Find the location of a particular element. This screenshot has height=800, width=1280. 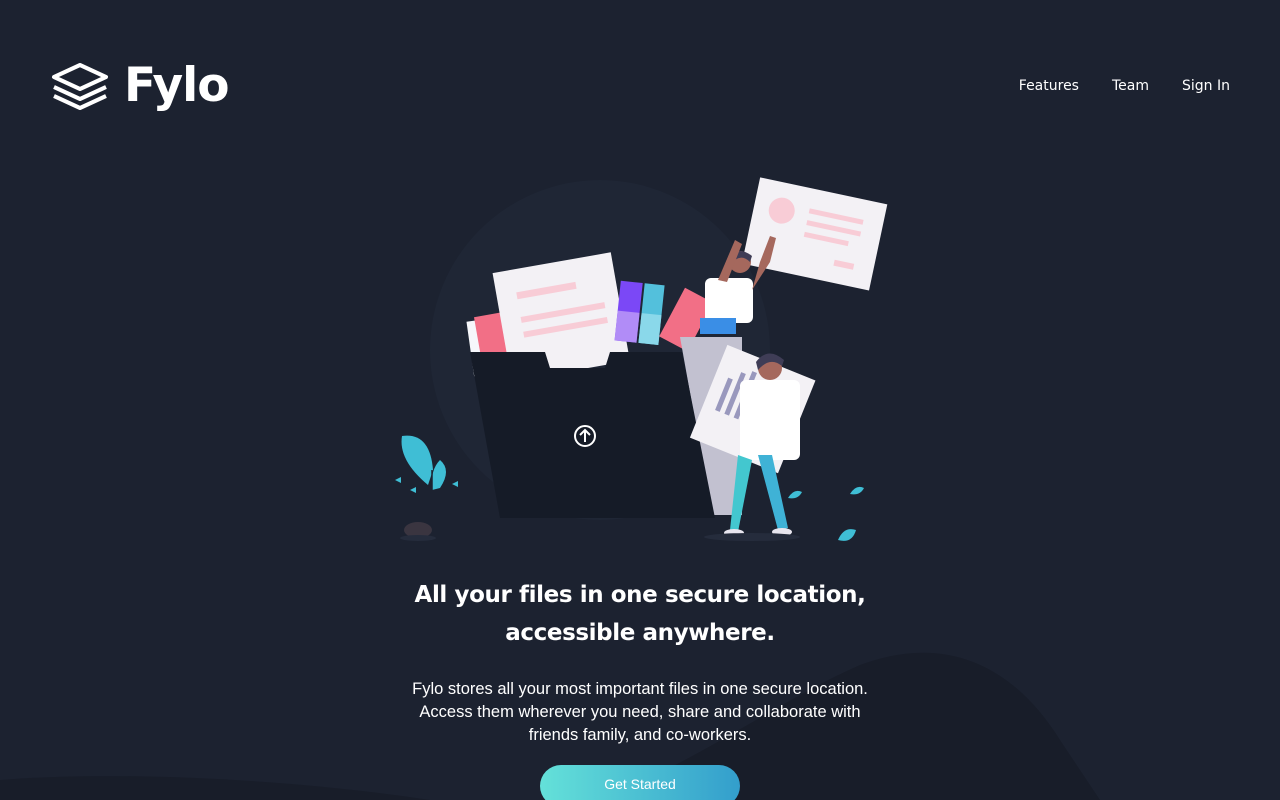

nav-features-link: Features is located at coordinates (1049, 86).